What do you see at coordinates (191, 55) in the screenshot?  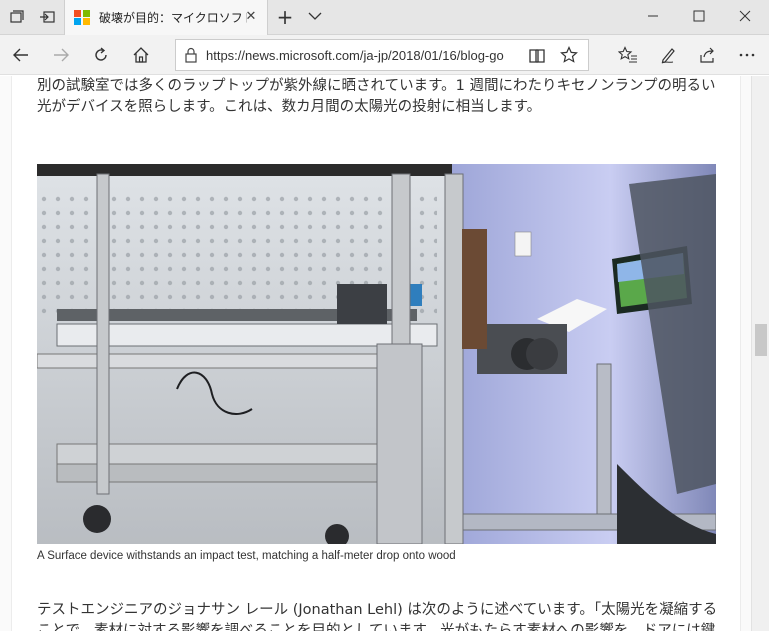 I see `lock-icon` at bounding box center [191, 55].